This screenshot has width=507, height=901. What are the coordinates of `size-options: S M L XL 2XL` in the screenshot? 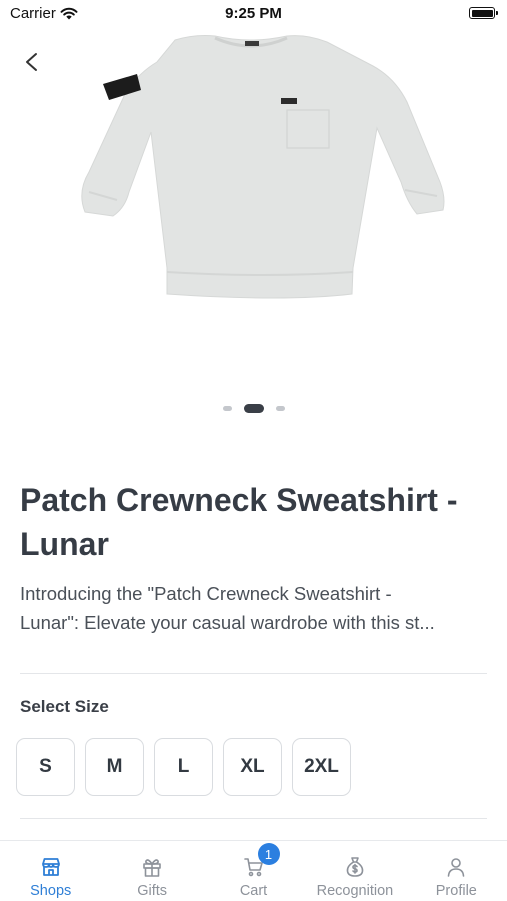 It's located at (183, 767).